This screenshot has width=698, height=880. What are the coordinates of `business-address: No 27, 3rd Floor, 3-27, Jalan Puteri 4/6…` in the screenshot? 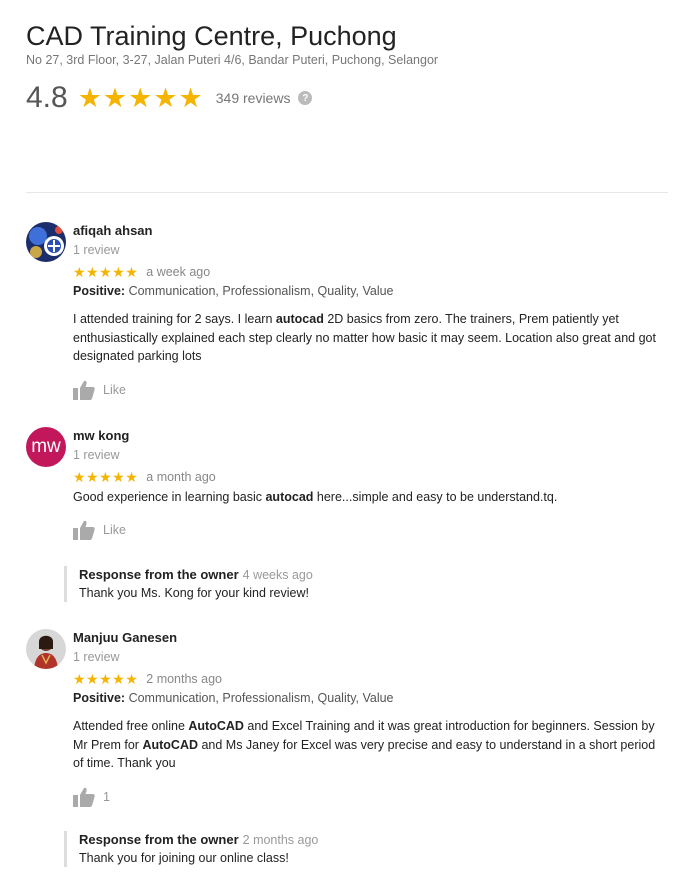 It's located at (232, 60).